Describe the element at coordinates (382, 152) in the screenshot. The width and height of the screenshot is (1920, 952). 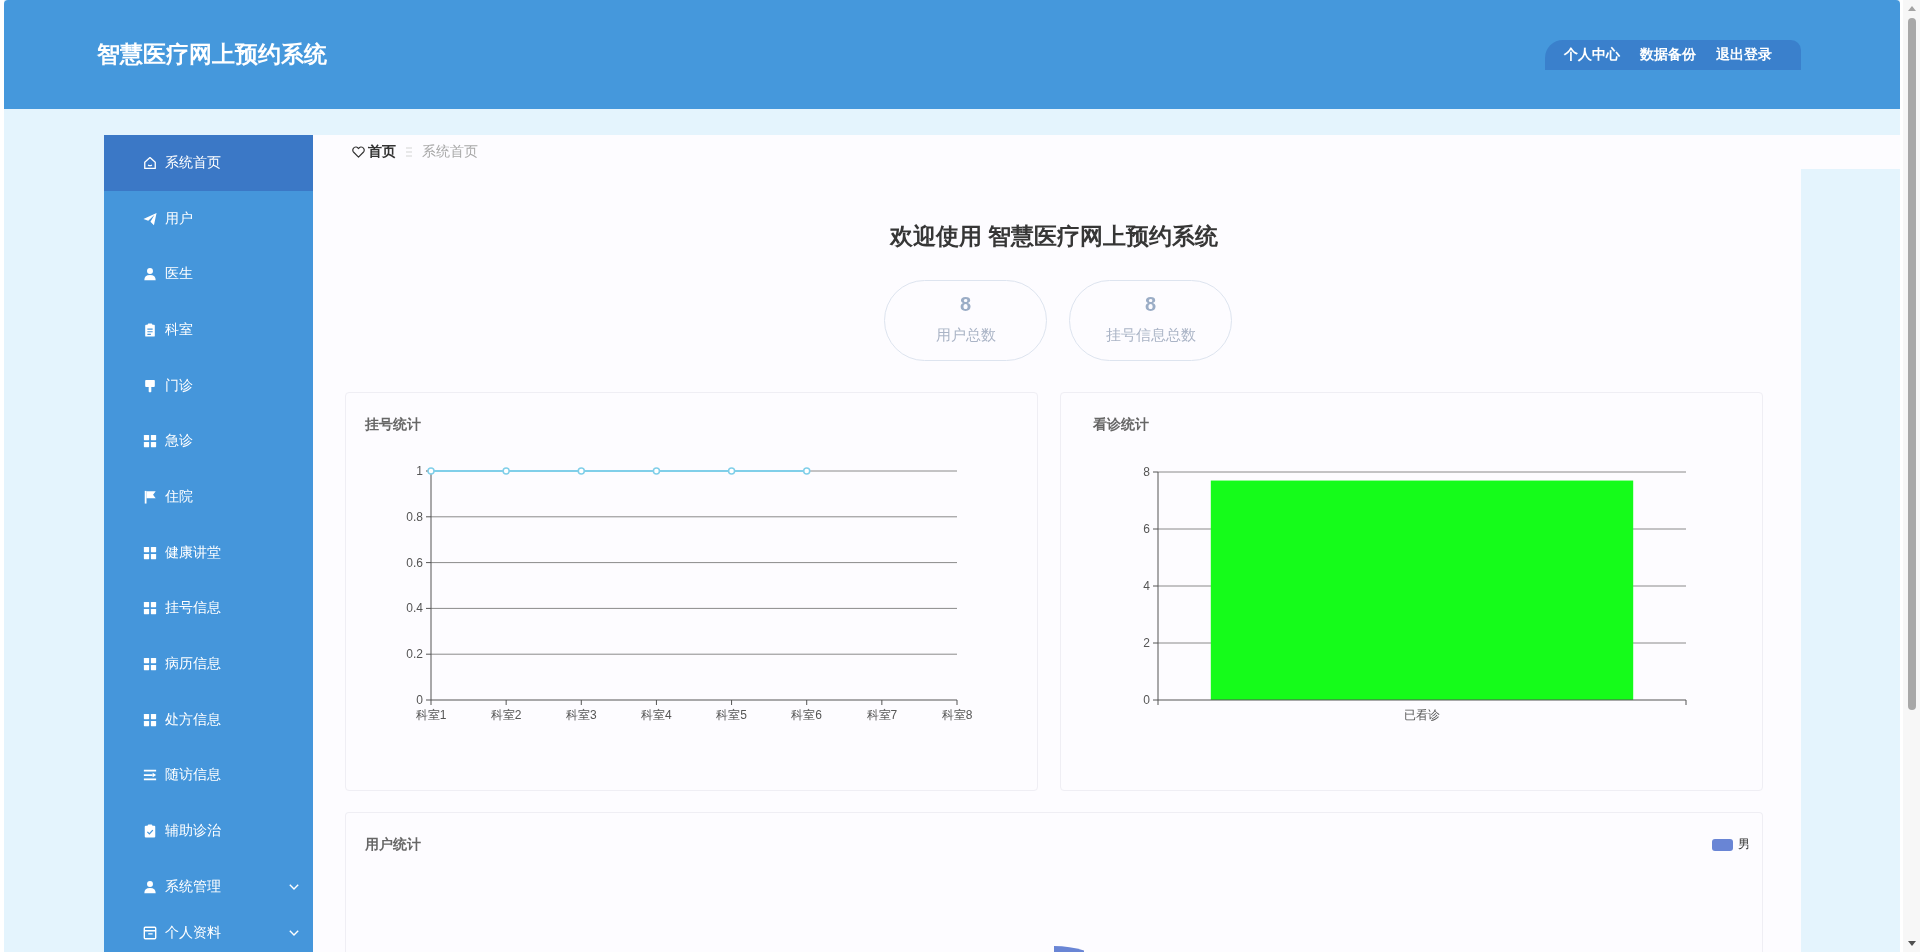
I see `breadcrumb-link: 首页` at that location.